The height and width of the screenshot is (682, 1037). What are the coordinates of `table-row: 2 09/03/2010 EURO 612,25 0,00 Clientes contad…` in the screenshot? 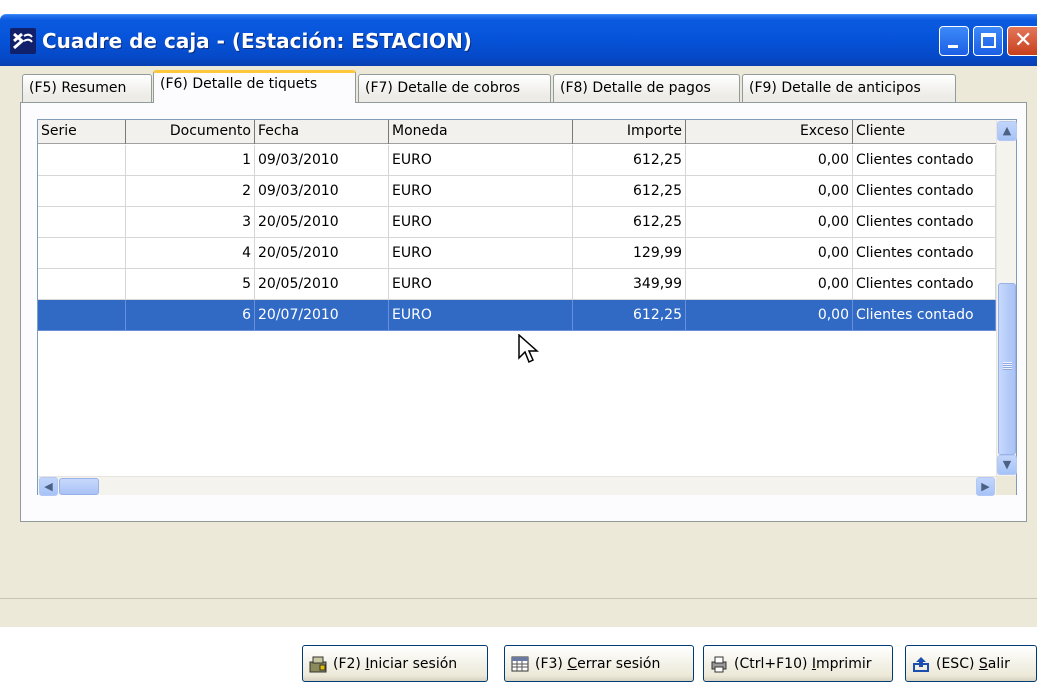 It's located at (517, 191).